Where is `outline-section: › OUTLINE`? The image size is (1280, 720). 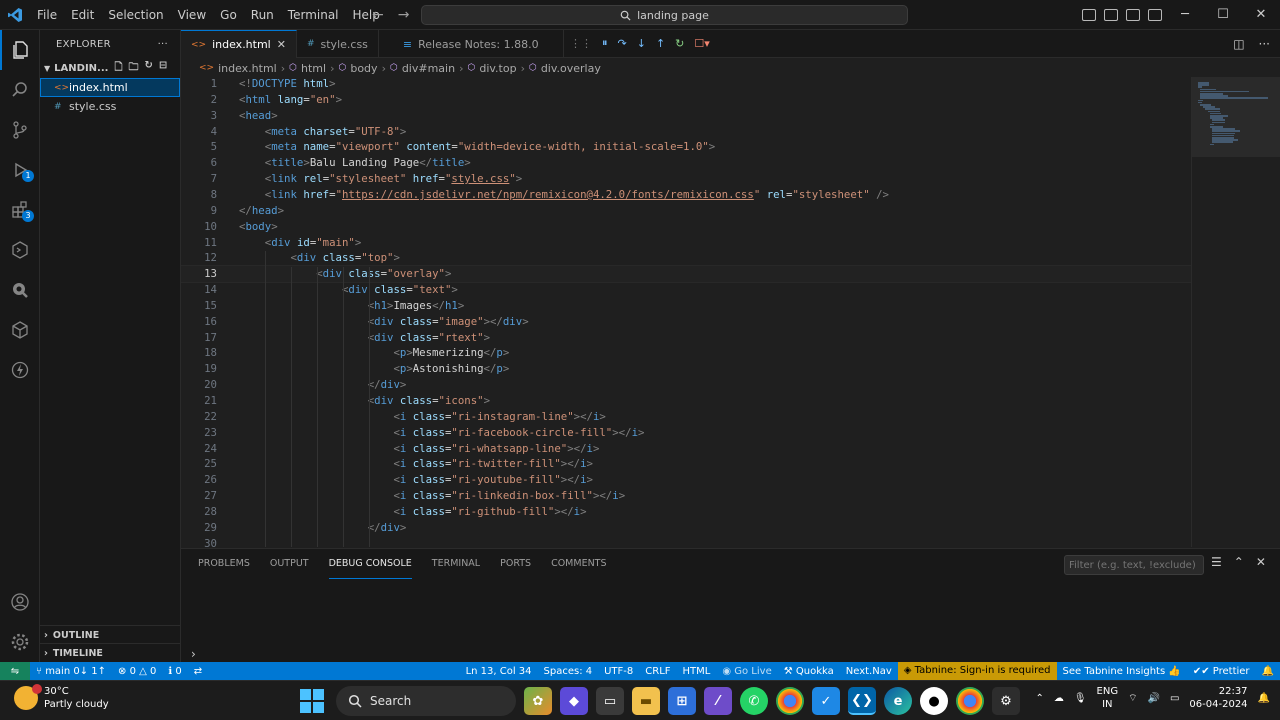
outline-section: › OUTLINE is located at coordinates (110, 634).